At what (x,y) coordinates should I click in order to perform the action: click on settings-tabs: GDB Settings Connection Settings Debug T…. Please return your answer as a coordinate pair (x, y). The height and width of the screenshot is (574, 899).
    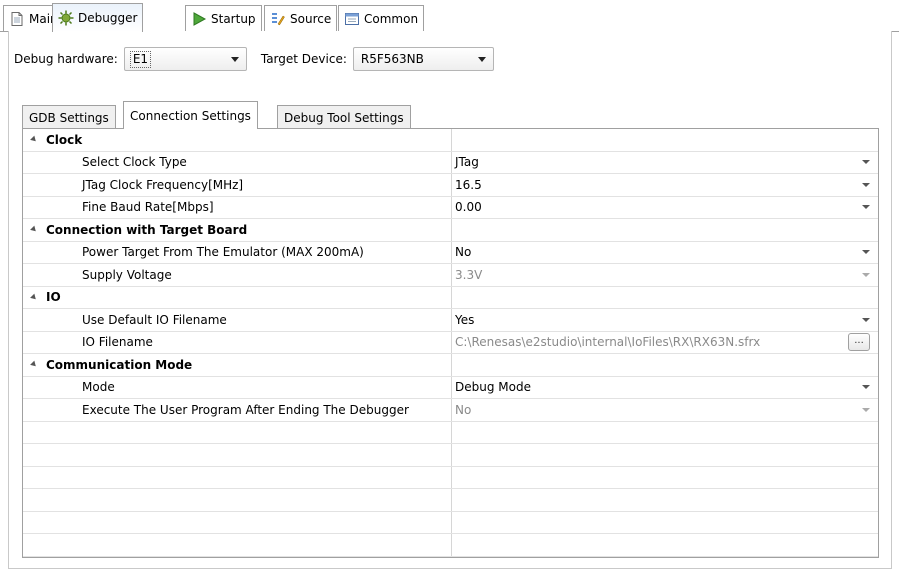
    Looking at the image, I should click on (449, 114).